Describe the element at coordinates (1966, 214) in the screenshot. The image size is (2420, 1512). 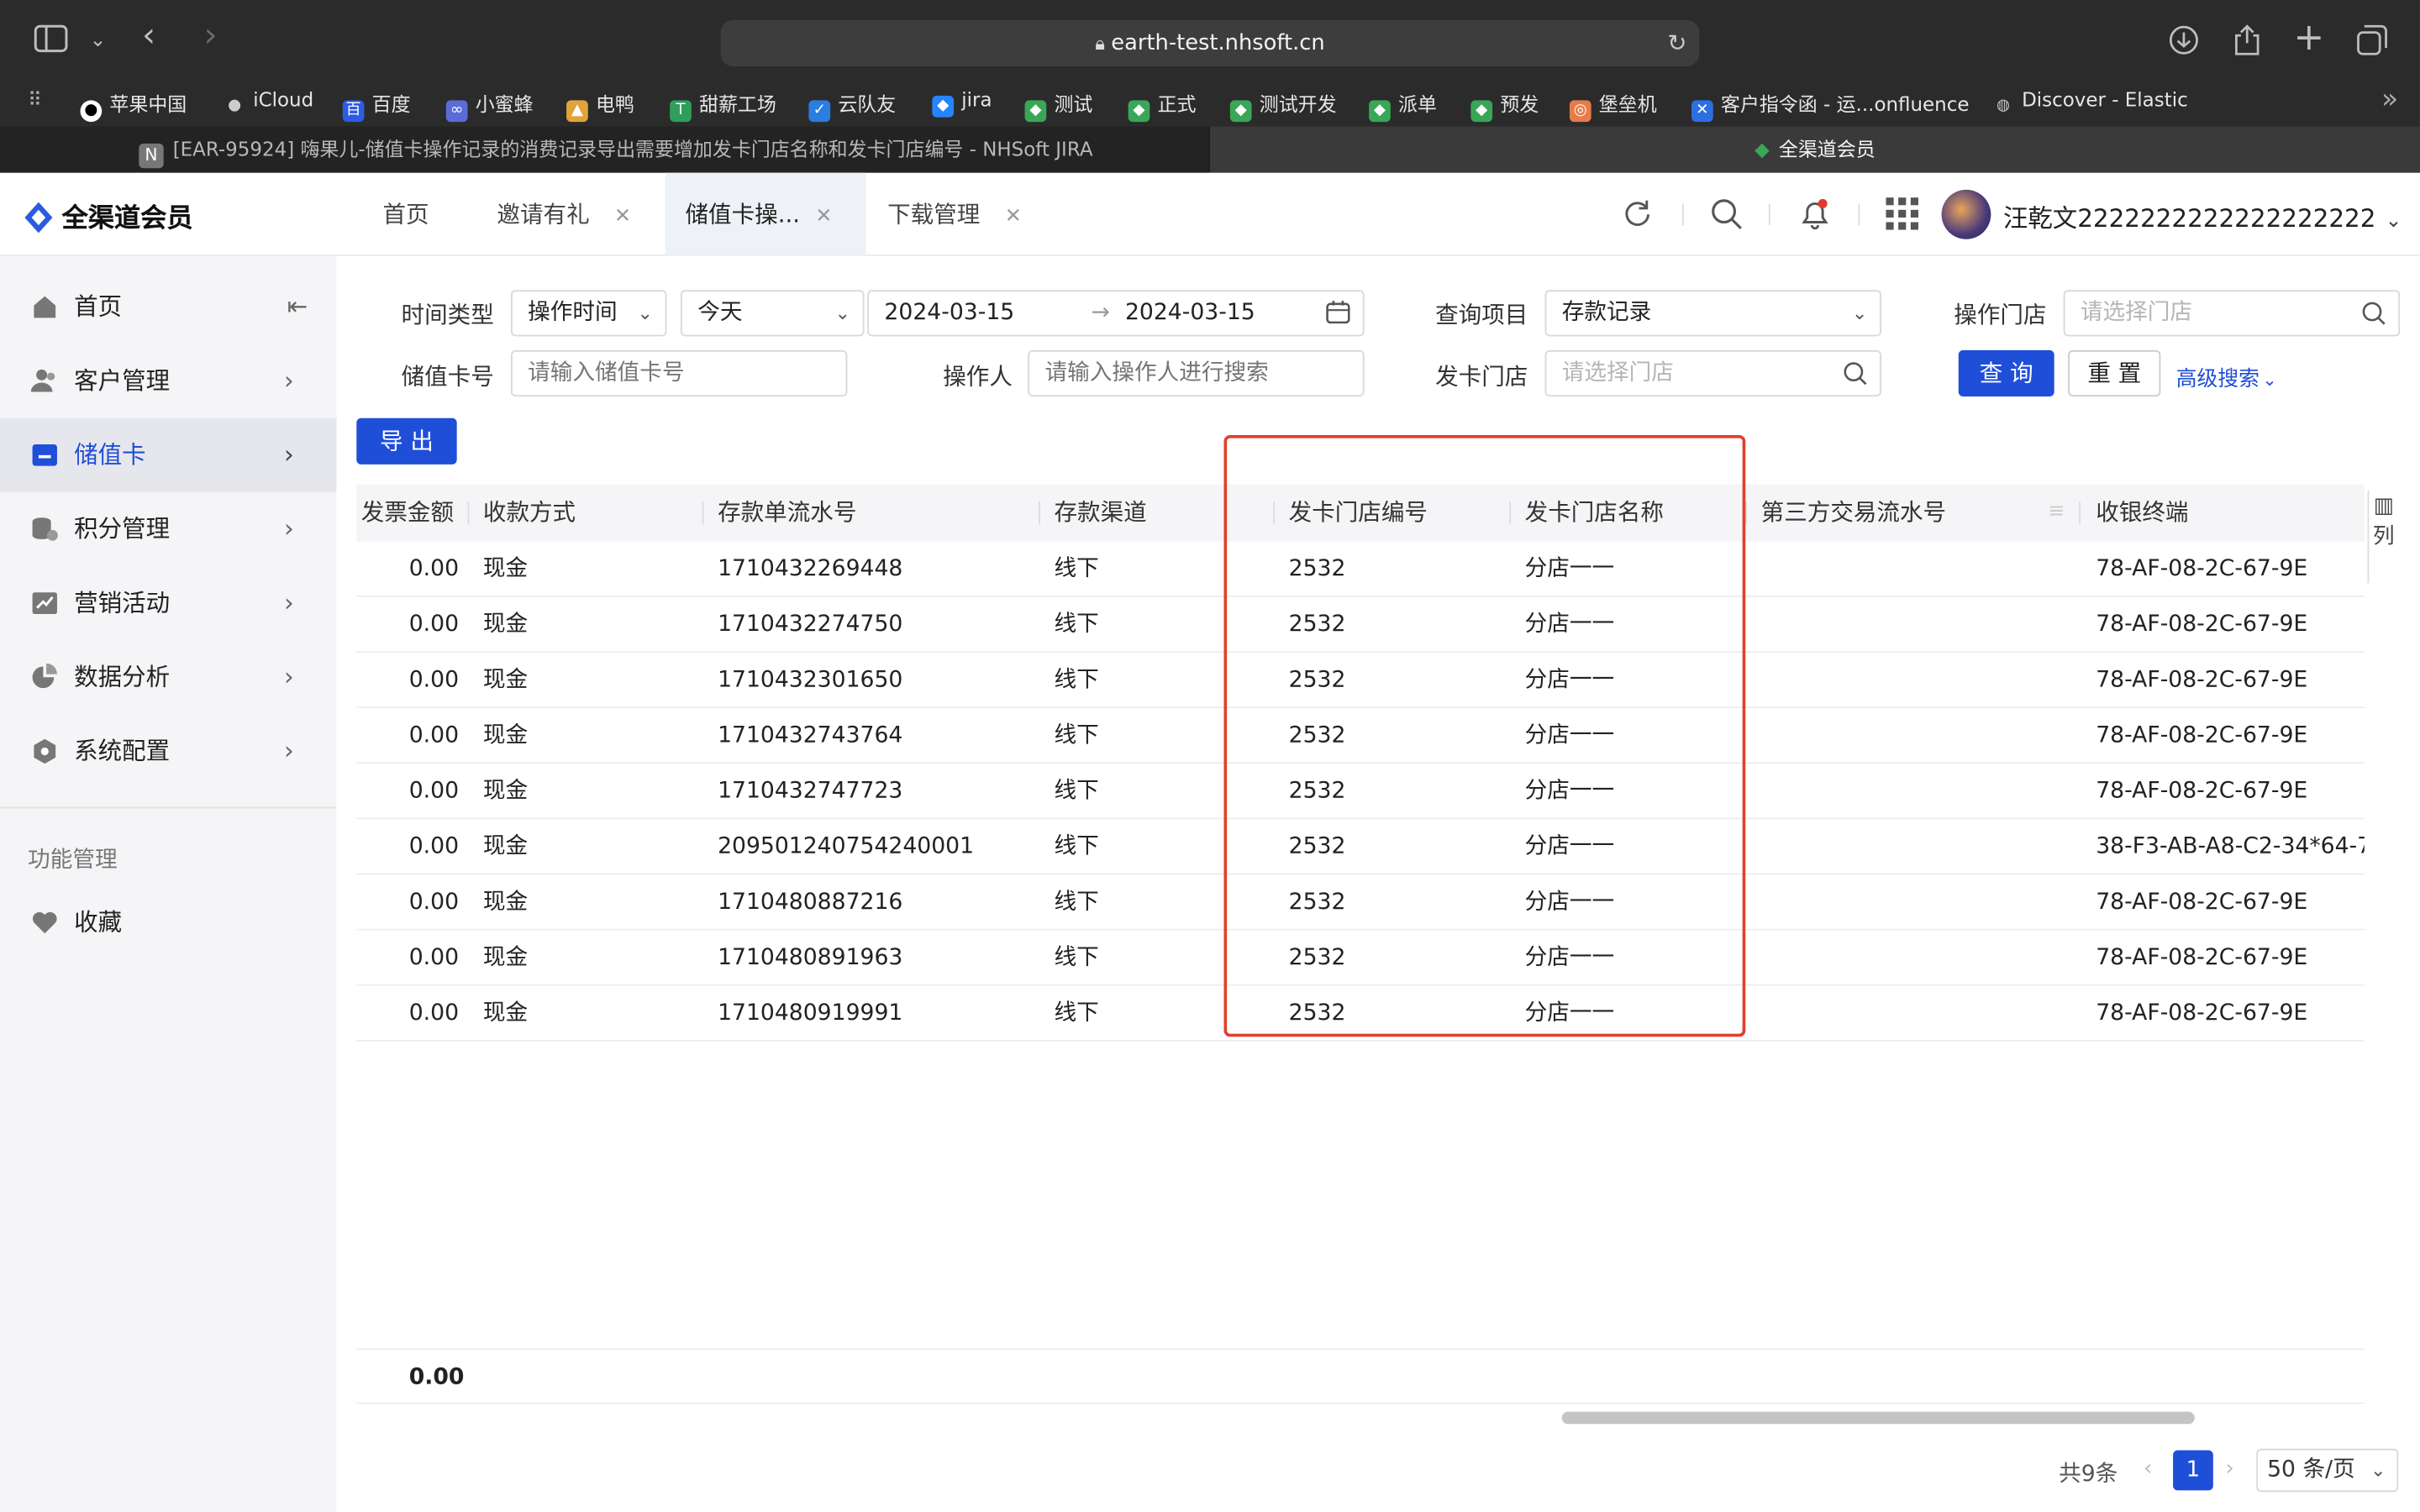
I see `avatar` at that location.